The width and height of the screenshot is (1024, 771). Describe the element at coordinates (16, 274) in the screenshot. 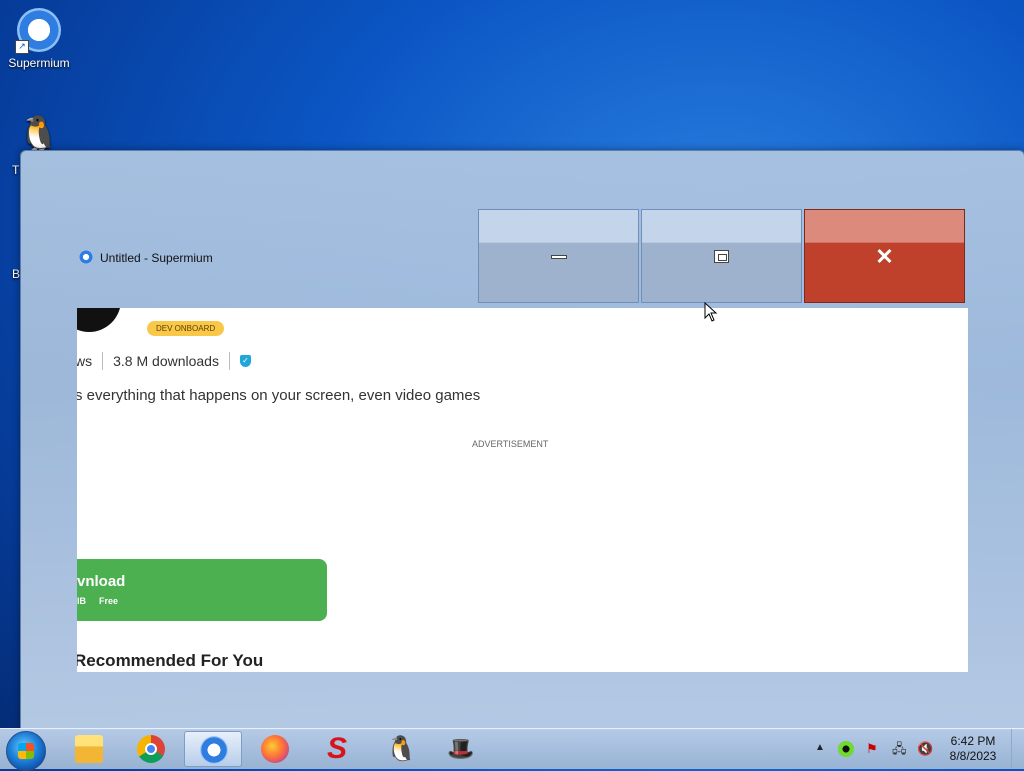

I see `desktop-icon-label-partial: B` at that location.